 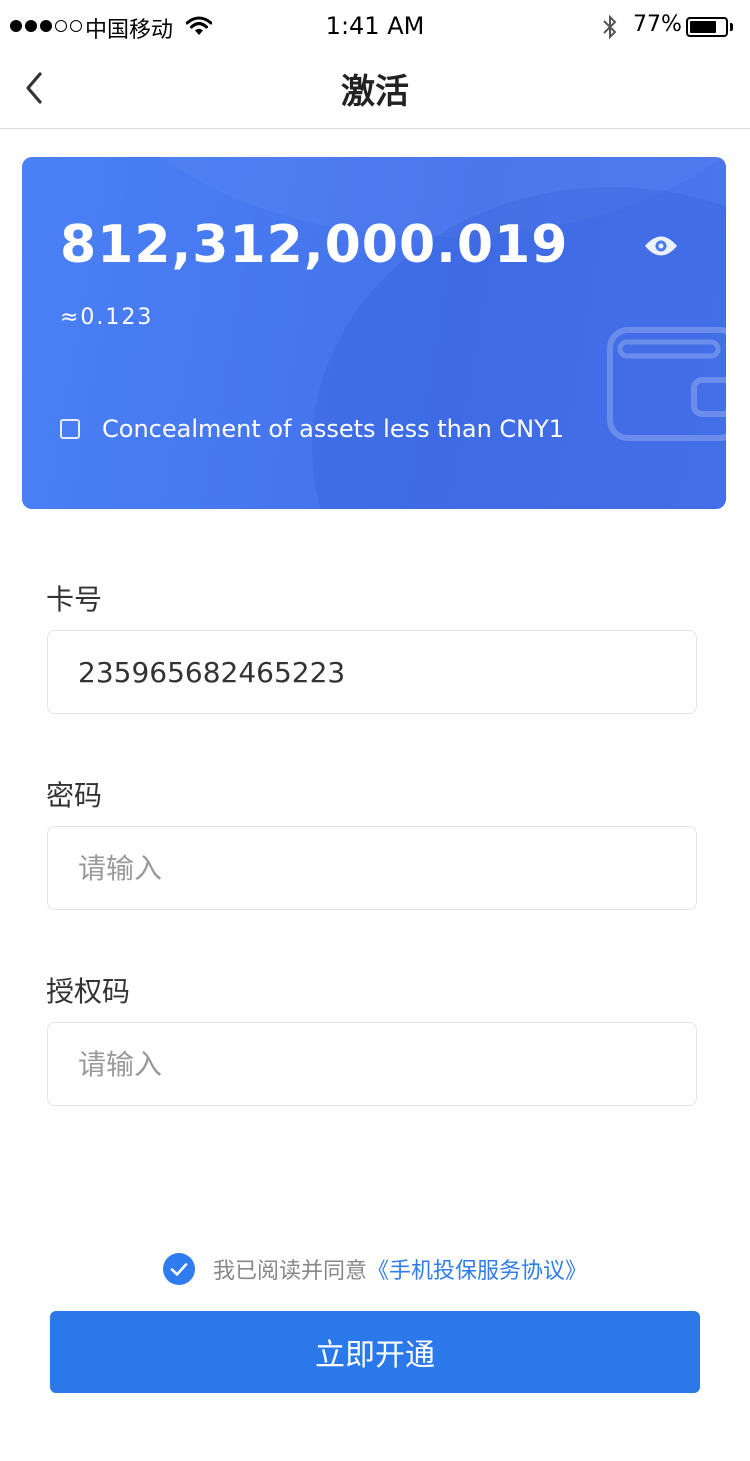 What do you see at coordinates (610, 27) in the screenshot?
I see `bluetooth-icon` at bounding box center [610, 27].